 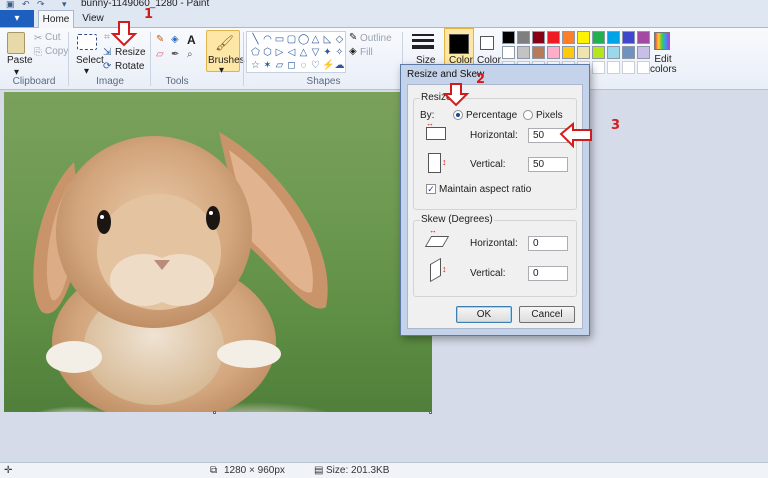 I want to click on annotation-arrow-left-horizontal, so click(x=575, y=135).